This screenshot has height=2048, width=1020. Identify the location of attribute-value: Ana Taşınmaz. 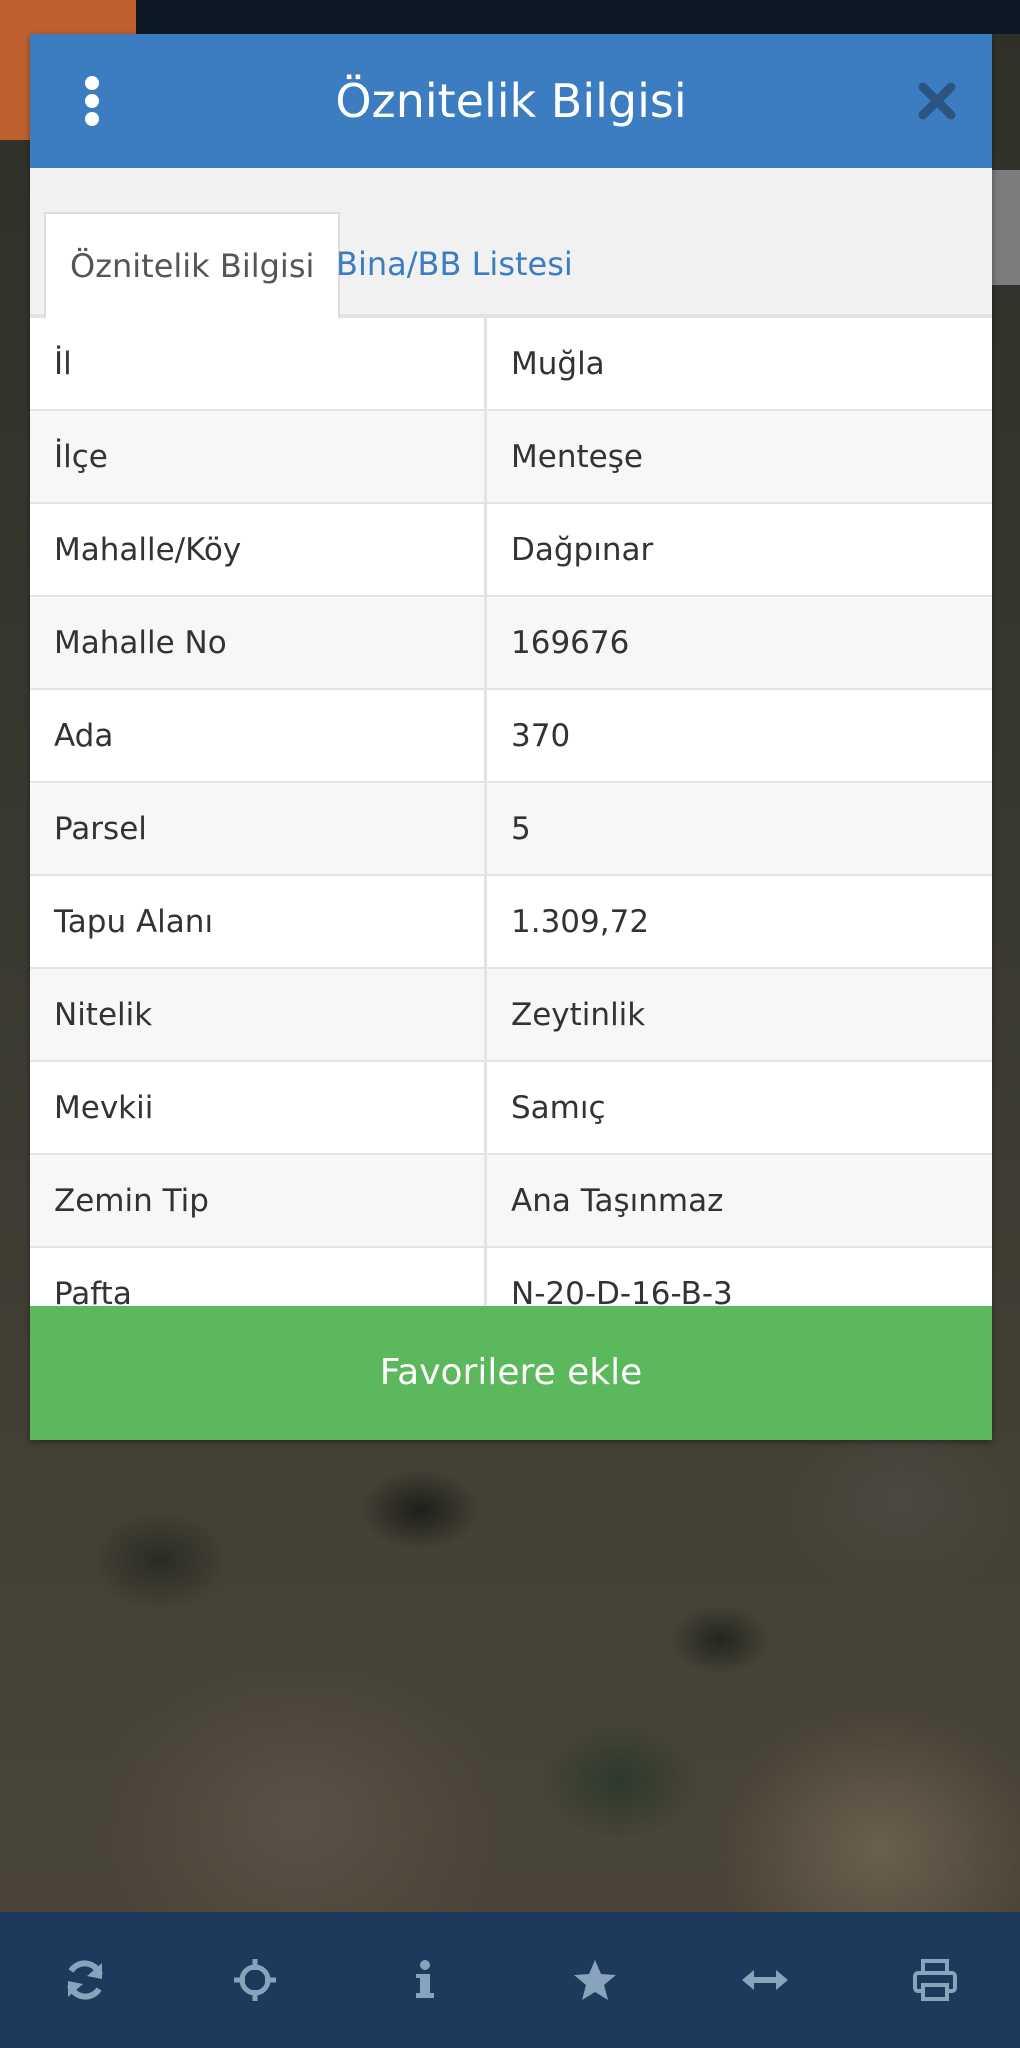
(617, 1200).